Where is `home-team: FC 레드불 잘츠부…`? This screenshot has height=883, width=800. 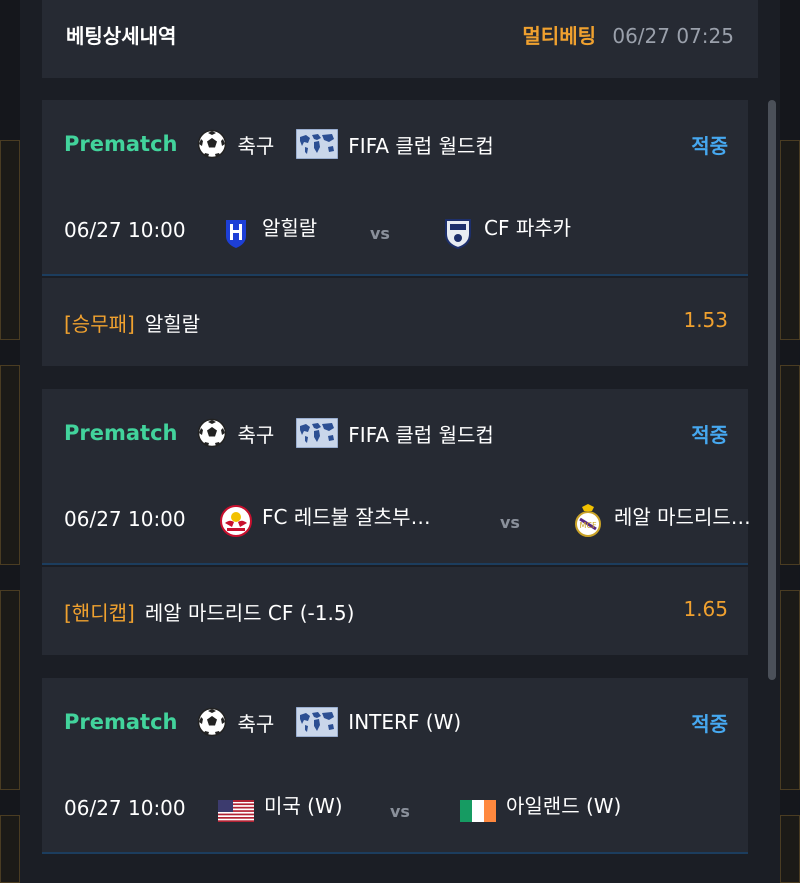
home-team: FC 레드불 잘츠부… is located at coordinates (324, 520).